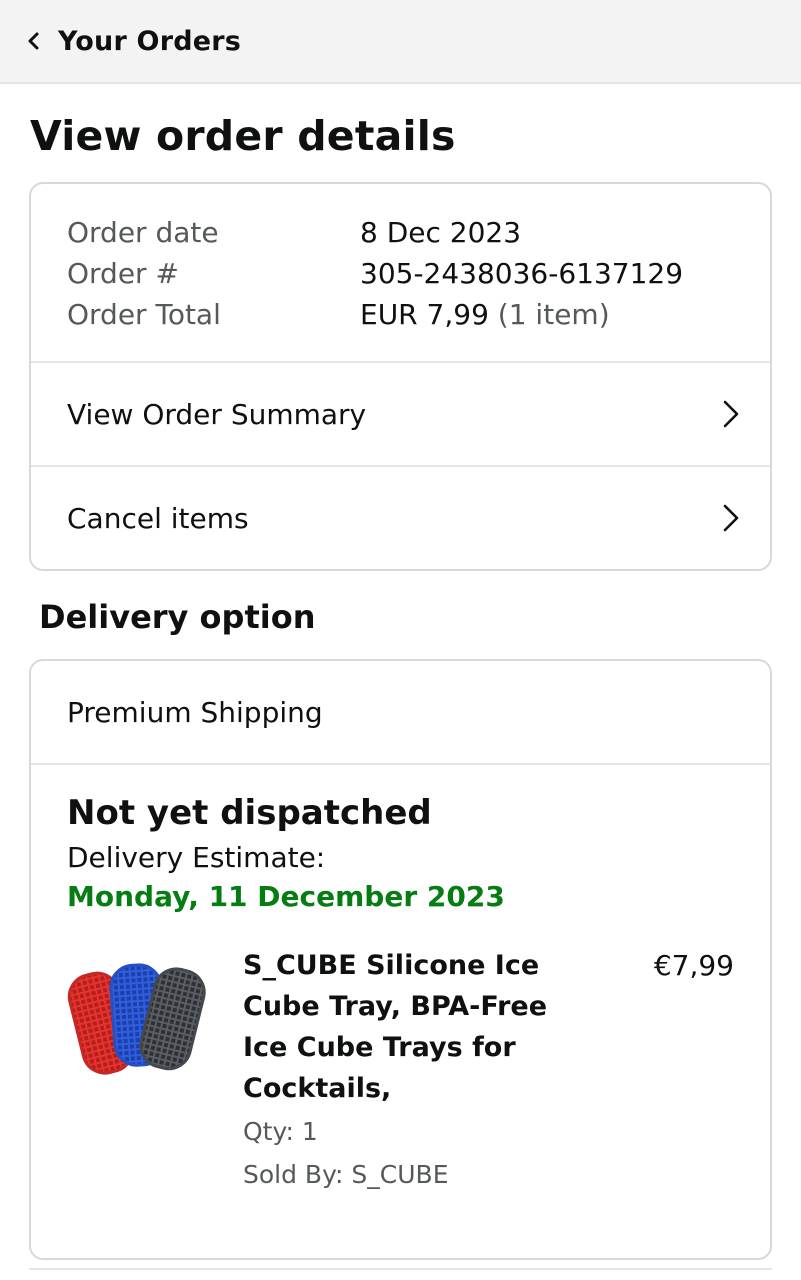 This screenshot has height=1280, width=801. What do you see at coordinates (150, 41) in the screenshot?
I see `back-label: Your Orders` at bounding box center [150, 41].